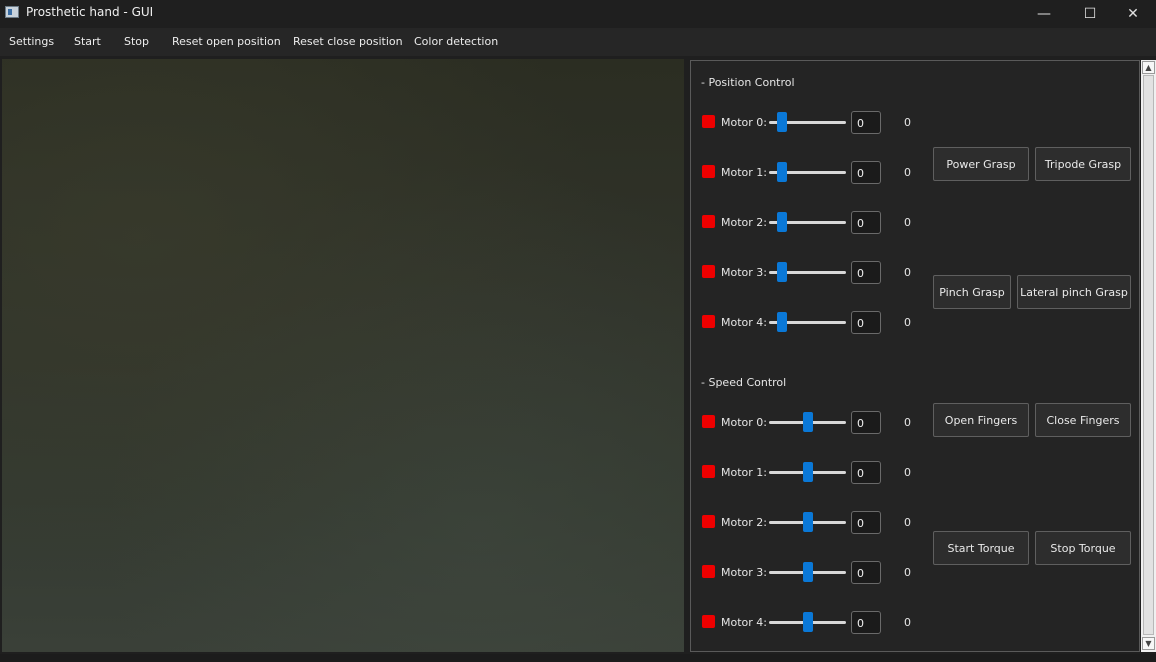  What do you see at coordinates (1148, 67) in the screenshot?
I see `scroll-up-icon: ▲` at bounding box center [1148, 67].